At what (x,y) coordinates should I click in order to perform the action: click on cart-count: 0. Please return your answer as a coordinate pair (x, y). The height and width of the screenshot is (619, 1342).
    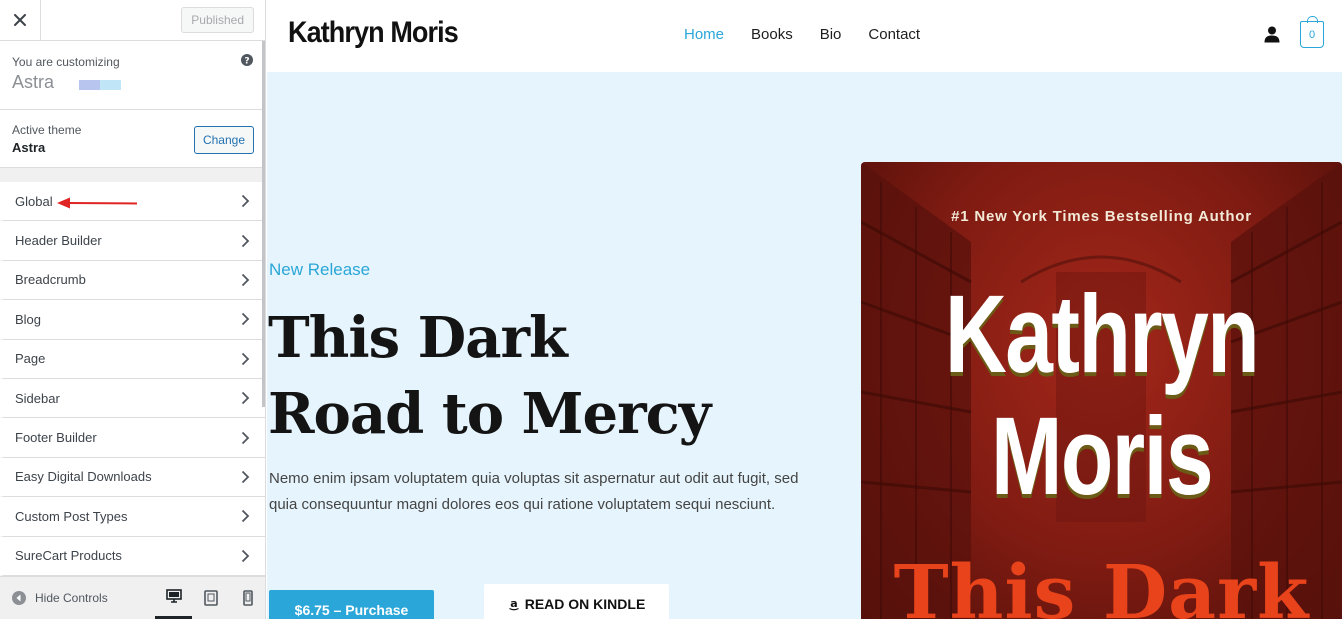
    Looking at the image, I should click on (1312, 34).